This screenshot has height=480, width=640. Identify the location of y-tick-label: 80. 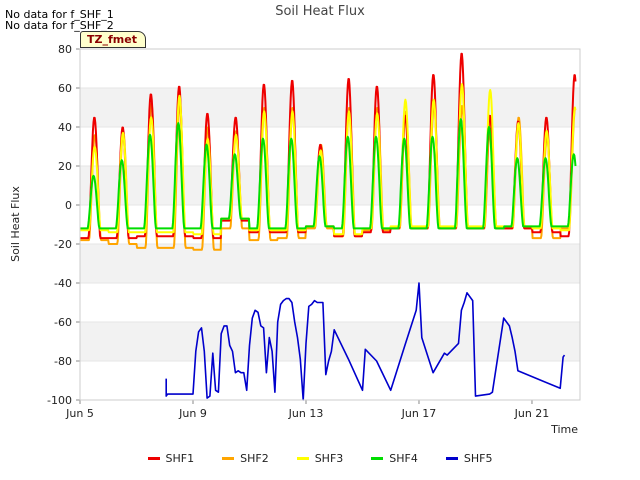
(65, 49).